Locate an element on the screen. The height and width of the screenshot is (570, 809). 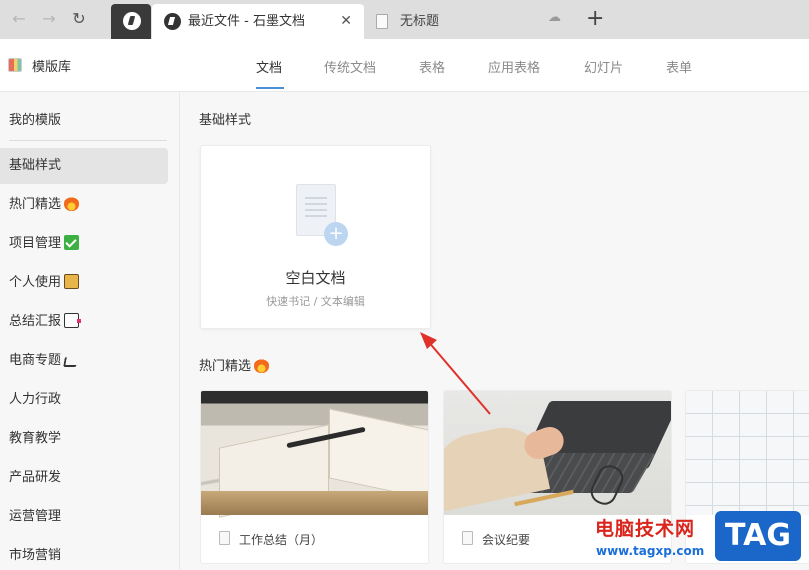
sidebar-item-project-management: 项目管理 is located at coordinates (84, 244).